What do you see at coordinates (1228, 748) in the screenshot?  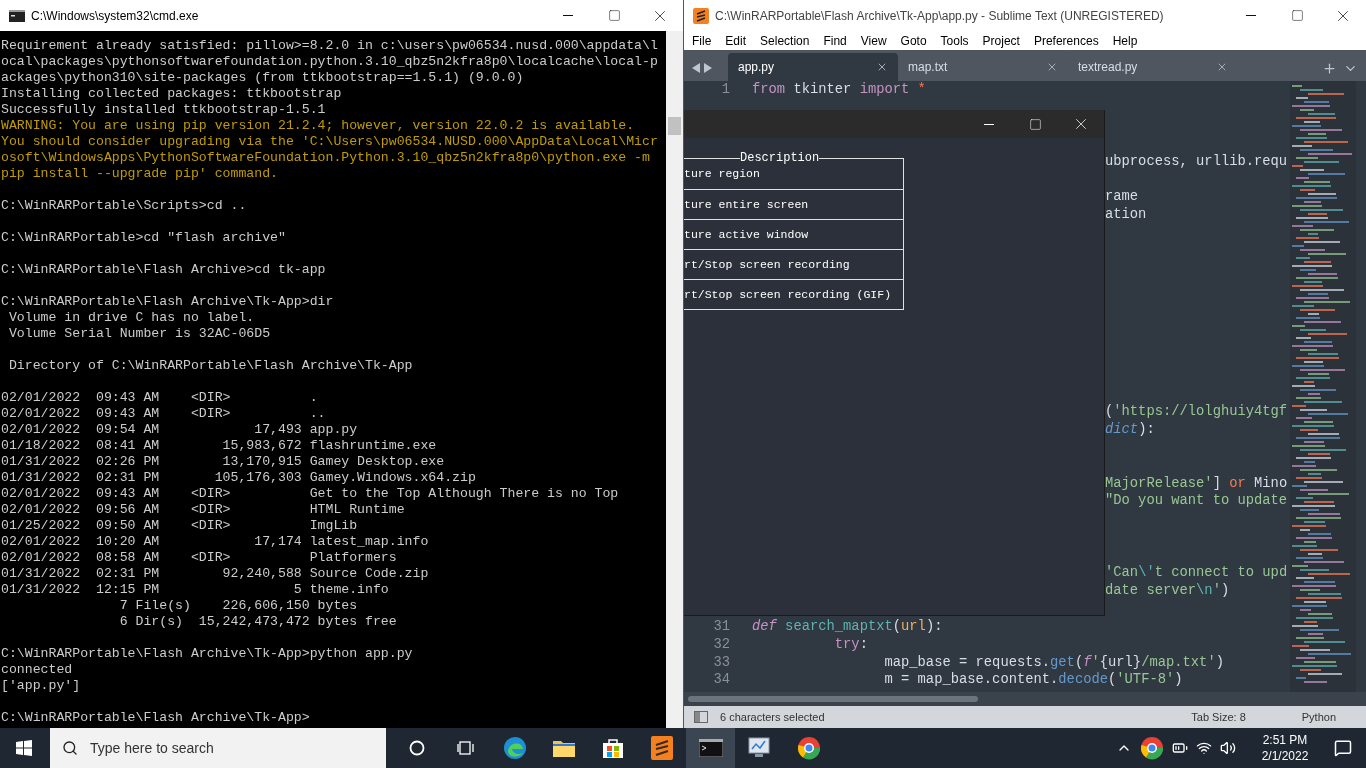 I see `volume-icon` at bounding box center [1228, 748].